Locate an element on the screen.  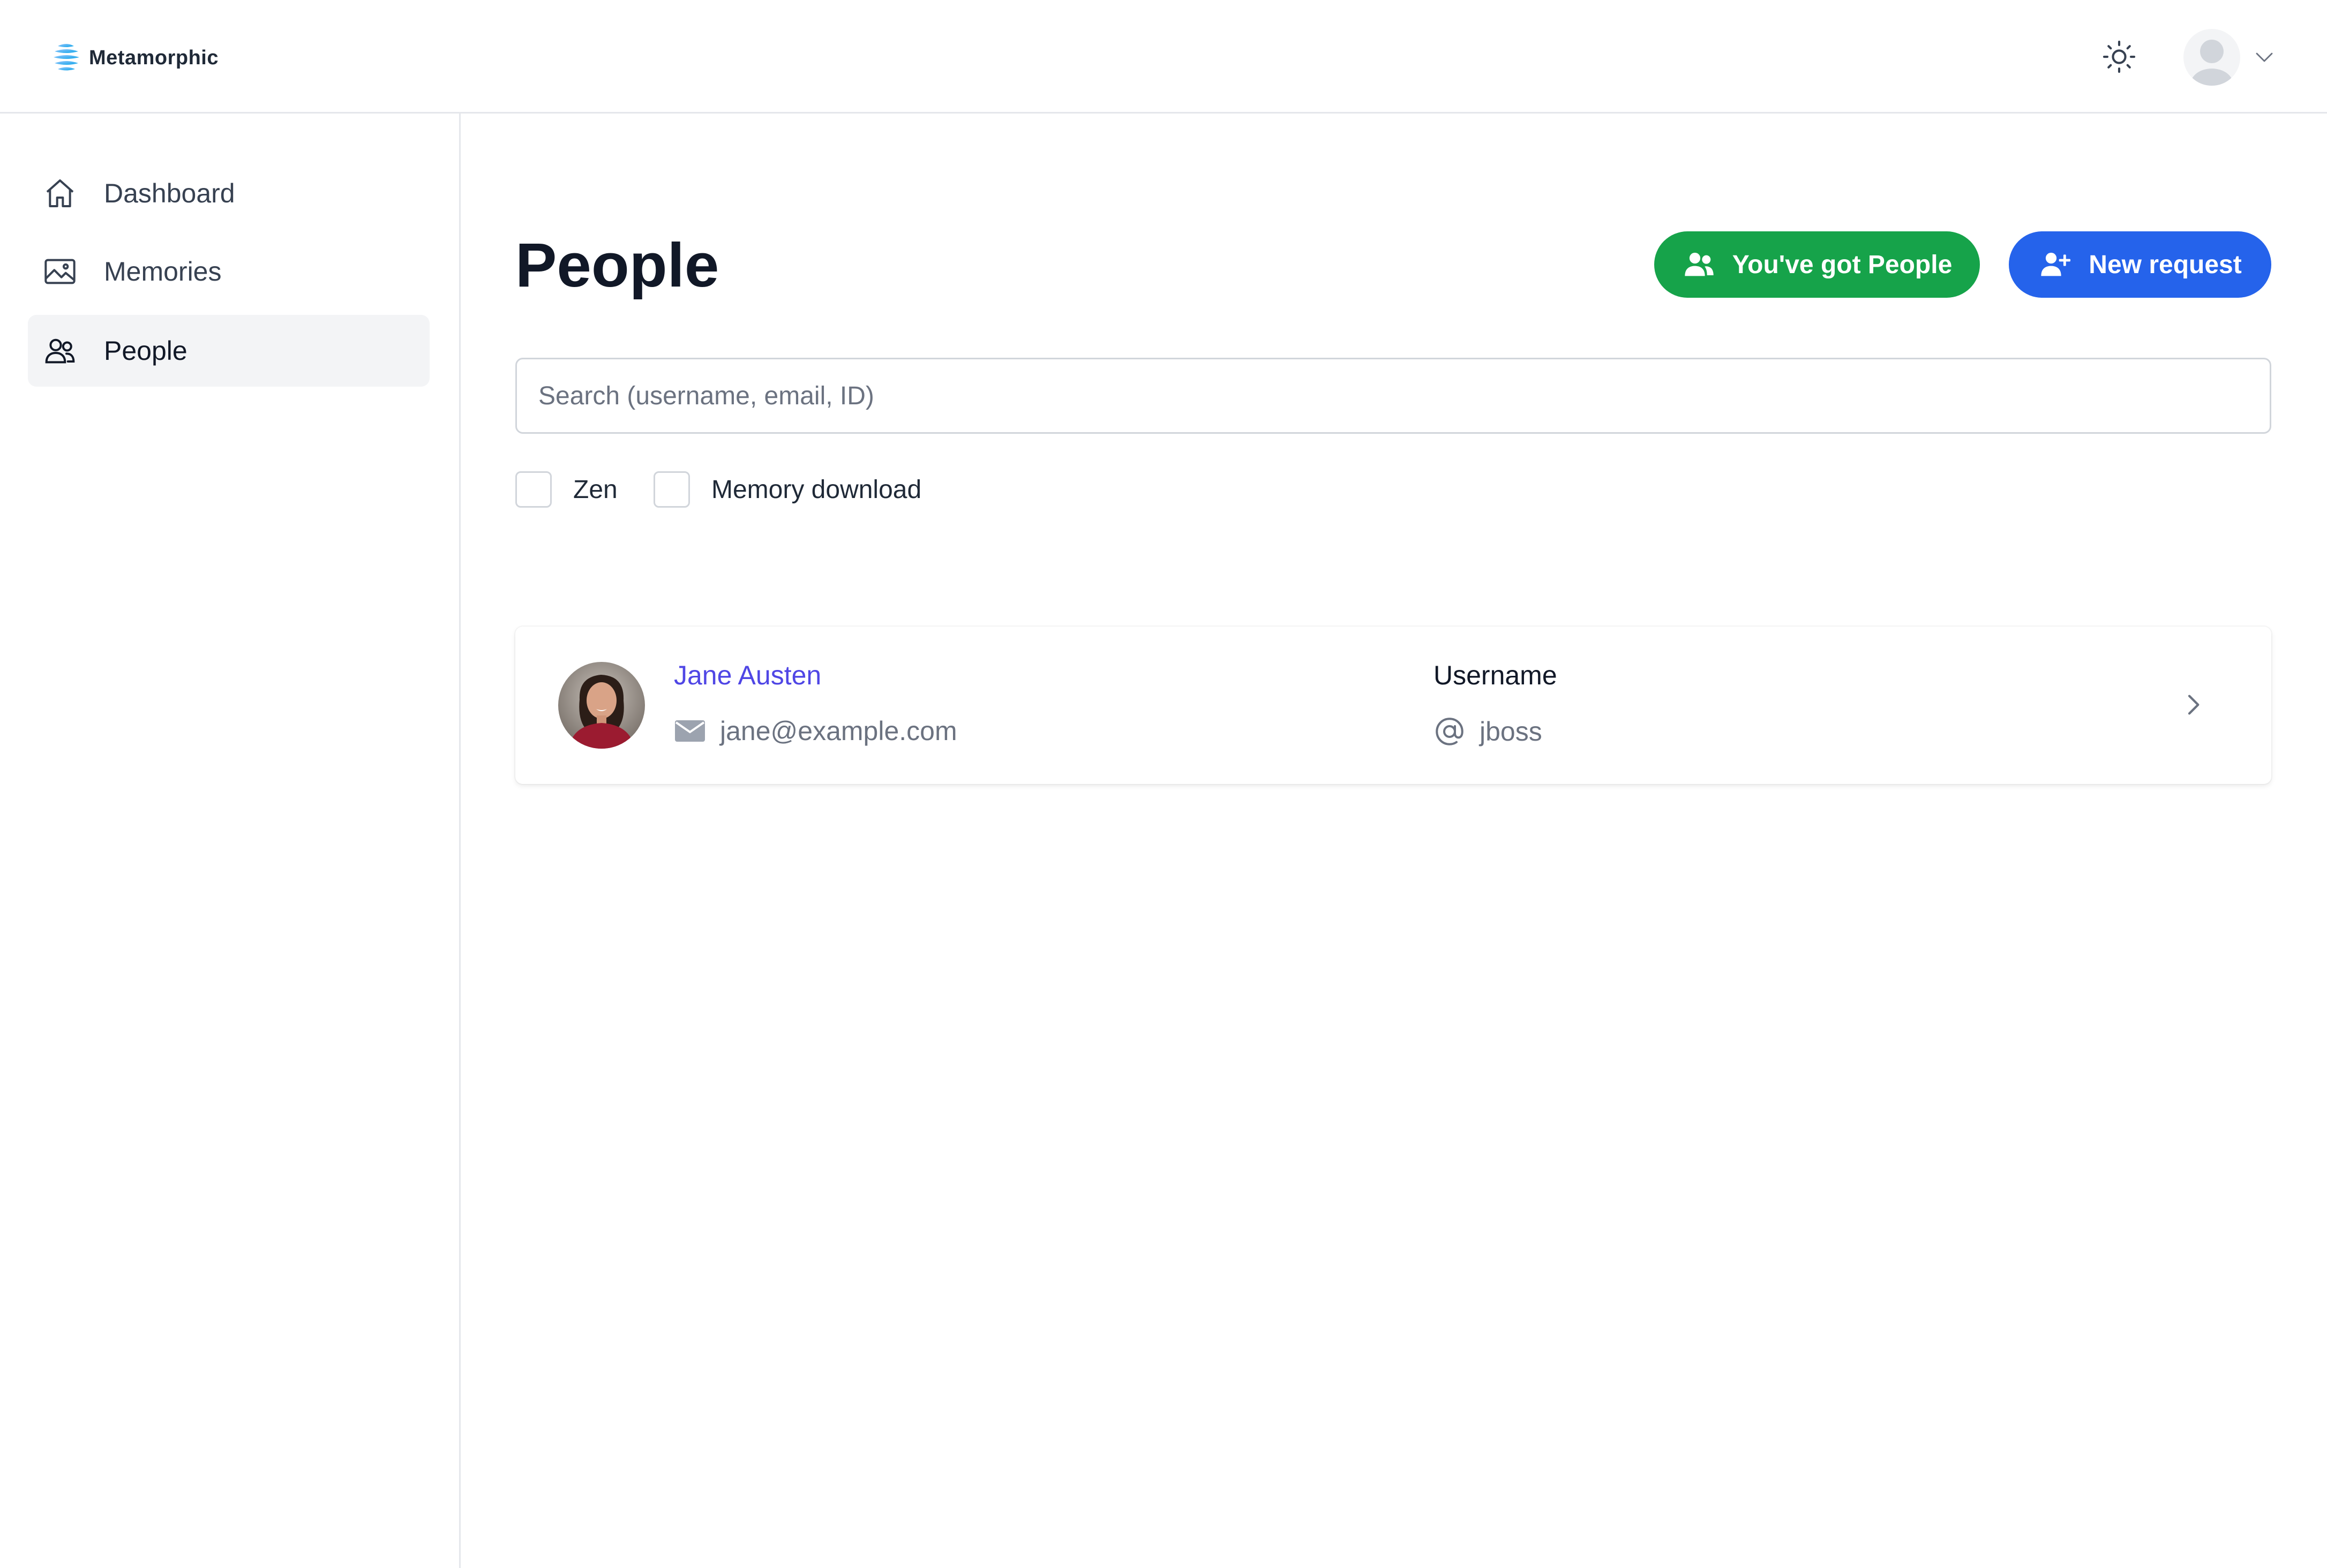
search-input is located at coordinates (1393, 396).